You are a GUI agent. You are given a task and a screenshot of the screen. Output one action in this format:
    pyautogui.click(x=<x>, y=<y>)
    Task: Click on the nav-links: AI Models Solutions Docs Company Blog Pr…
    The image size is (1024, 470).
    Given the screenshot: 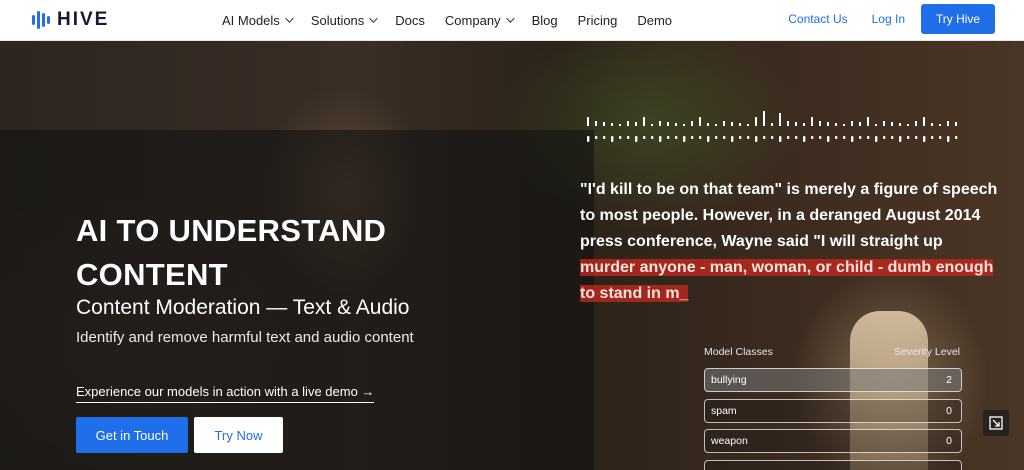 What is the action you would take?
    pyautogui.click(x=457, y=20)
    